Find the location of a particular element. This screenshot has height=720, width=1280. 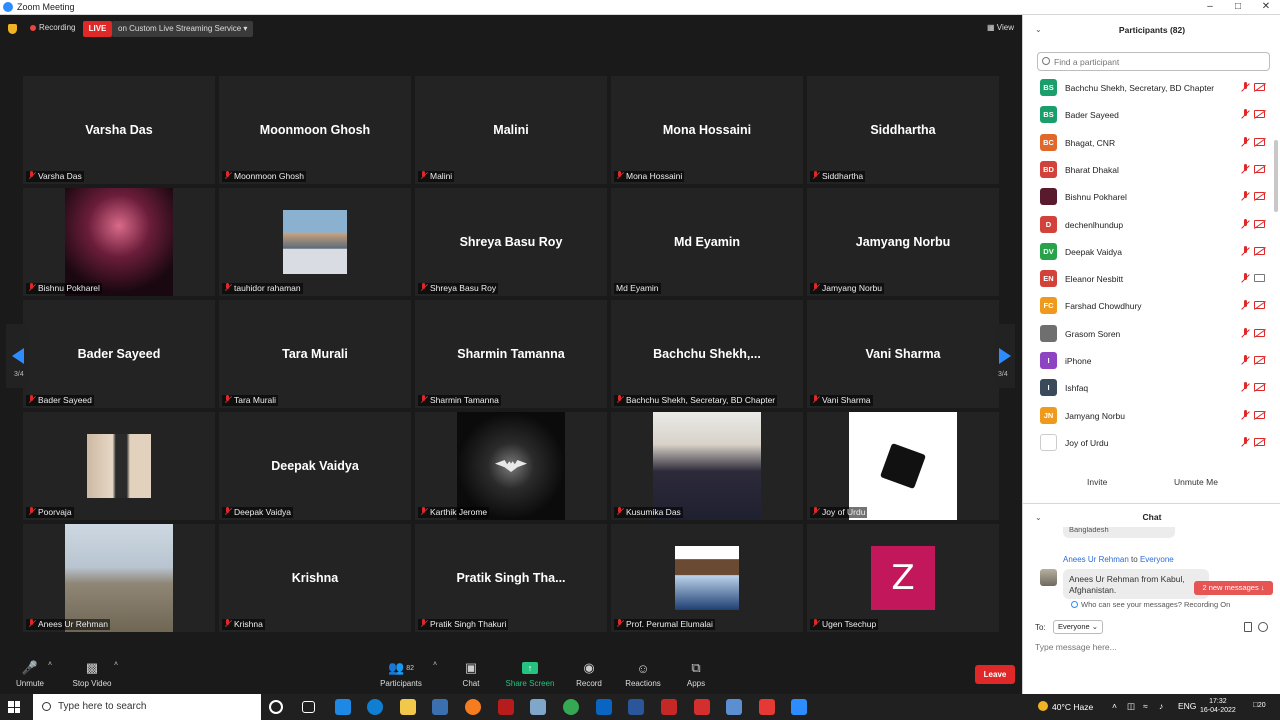

video-tile: Tara Murali Tara Murali is located at coordinates (315, 354).